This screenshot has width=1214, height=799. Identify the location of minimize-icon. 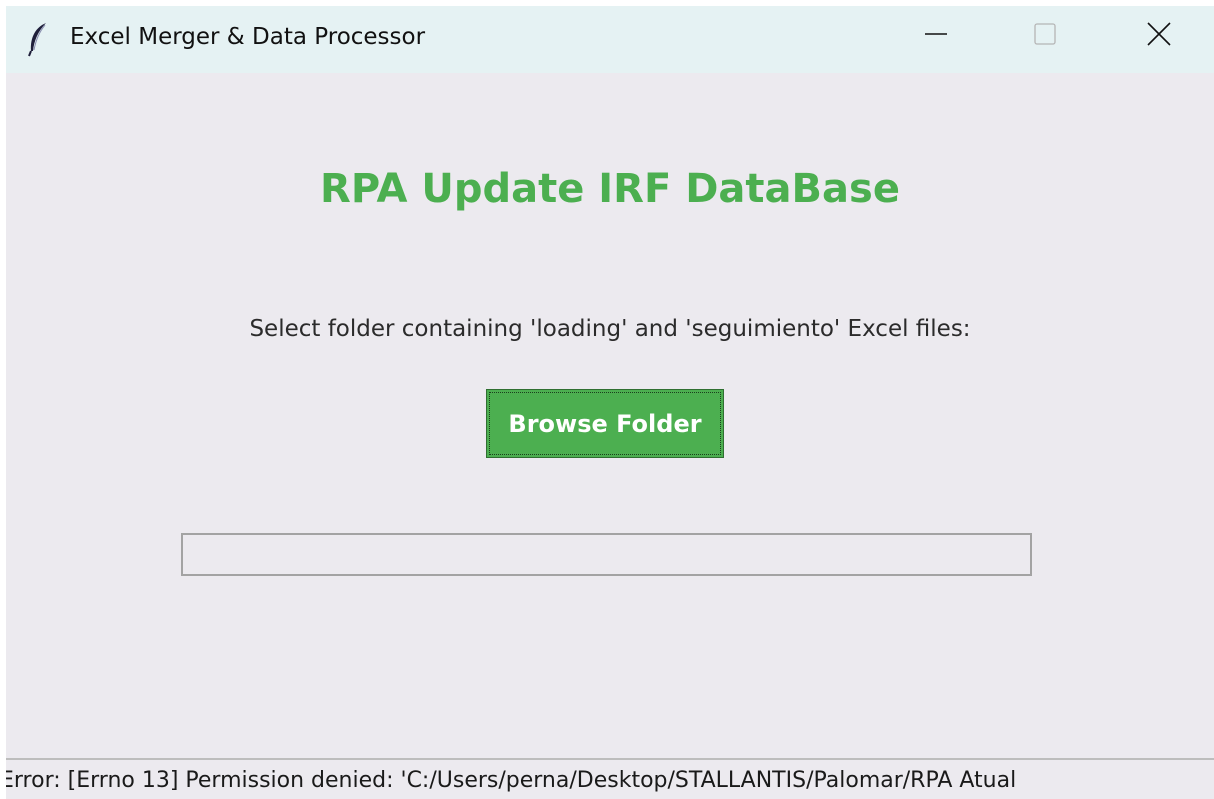
(936, 36).